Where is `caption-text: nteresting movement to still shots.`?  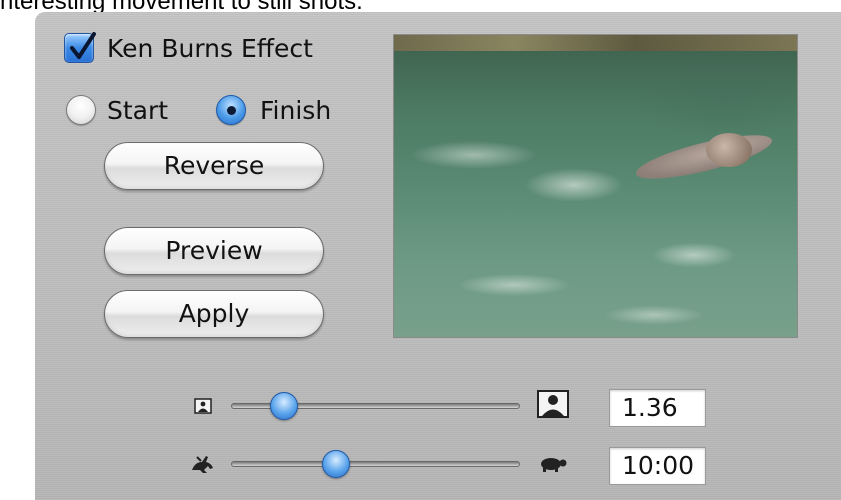
caption-text: nteresting movement to still shots. is located at coordinates (181, 7).